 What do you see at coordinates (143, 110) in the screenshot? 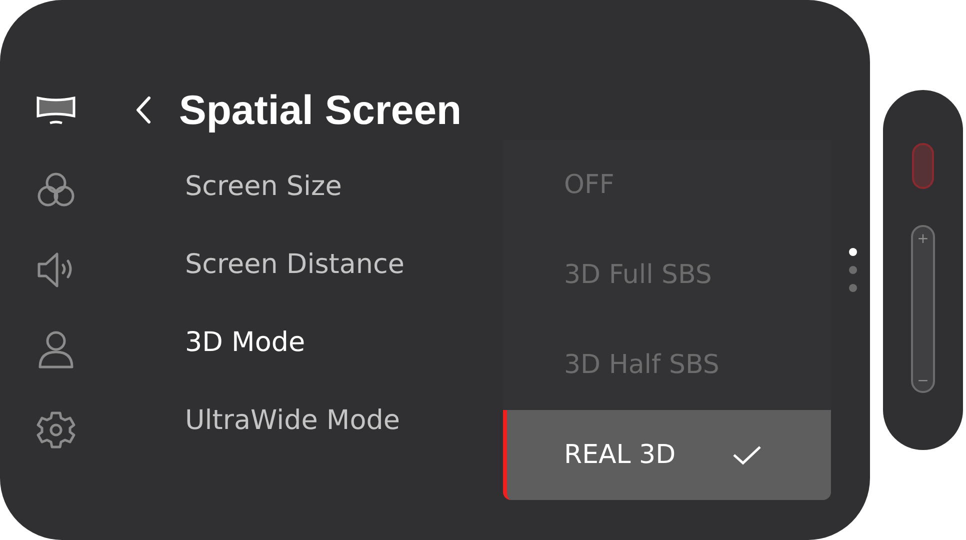
I see `back-icon` at bounding box center [143, 110].